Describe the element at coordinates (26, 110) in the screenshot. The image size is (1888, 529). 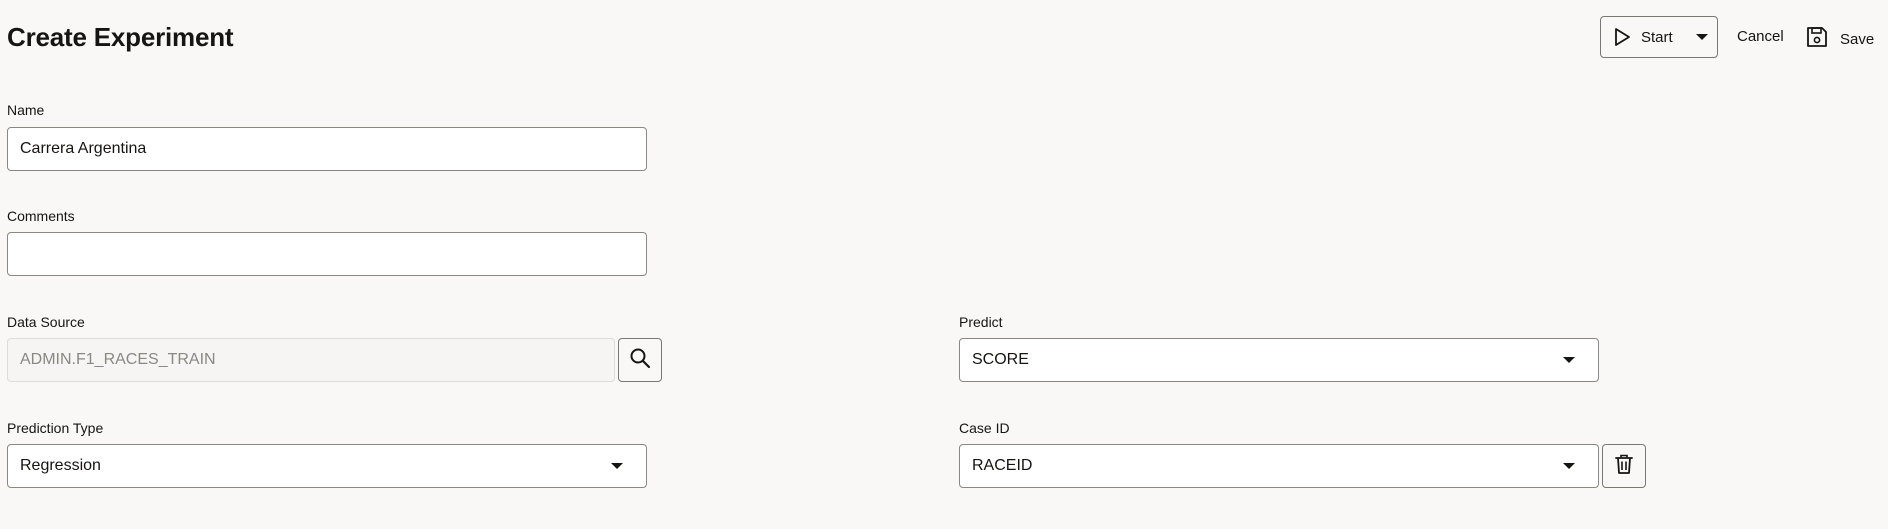
I see `name-label: Name` at that location.